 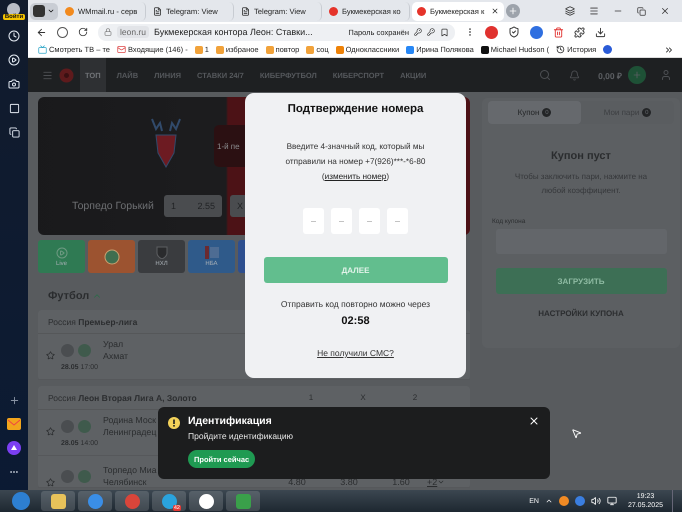 I want to click on team-name: Торпедо Горький, so click(x=113, y=206).